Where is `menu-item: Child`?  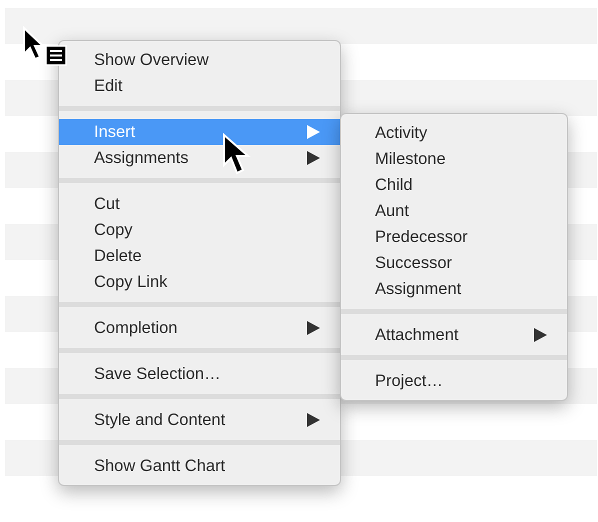
menu-item: Child is located at coordinates (454, 185).